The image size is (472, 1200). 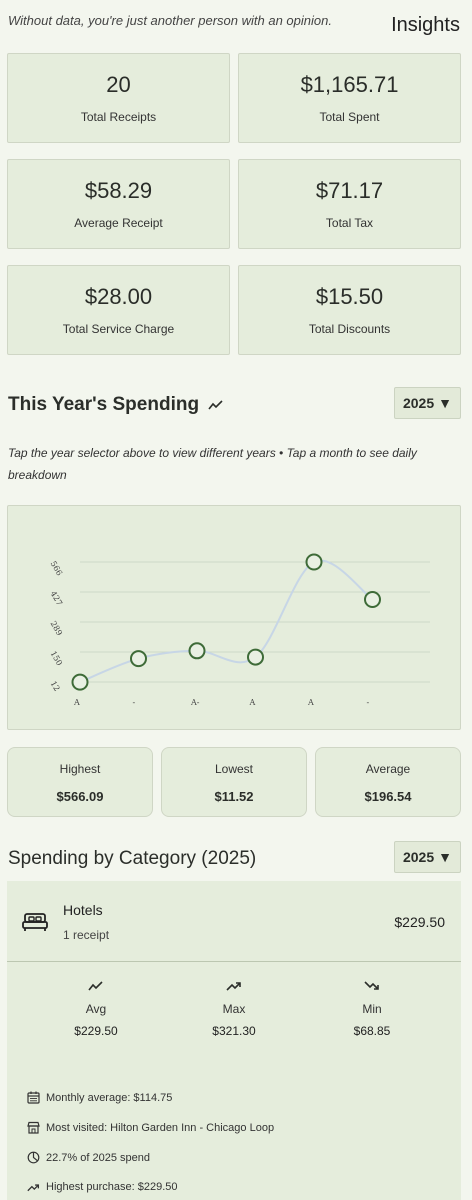 What do you see at coordinates (418, 403) in the screenshot?
I see `year-selector-value: 2025` at bounding box center [418, 403].